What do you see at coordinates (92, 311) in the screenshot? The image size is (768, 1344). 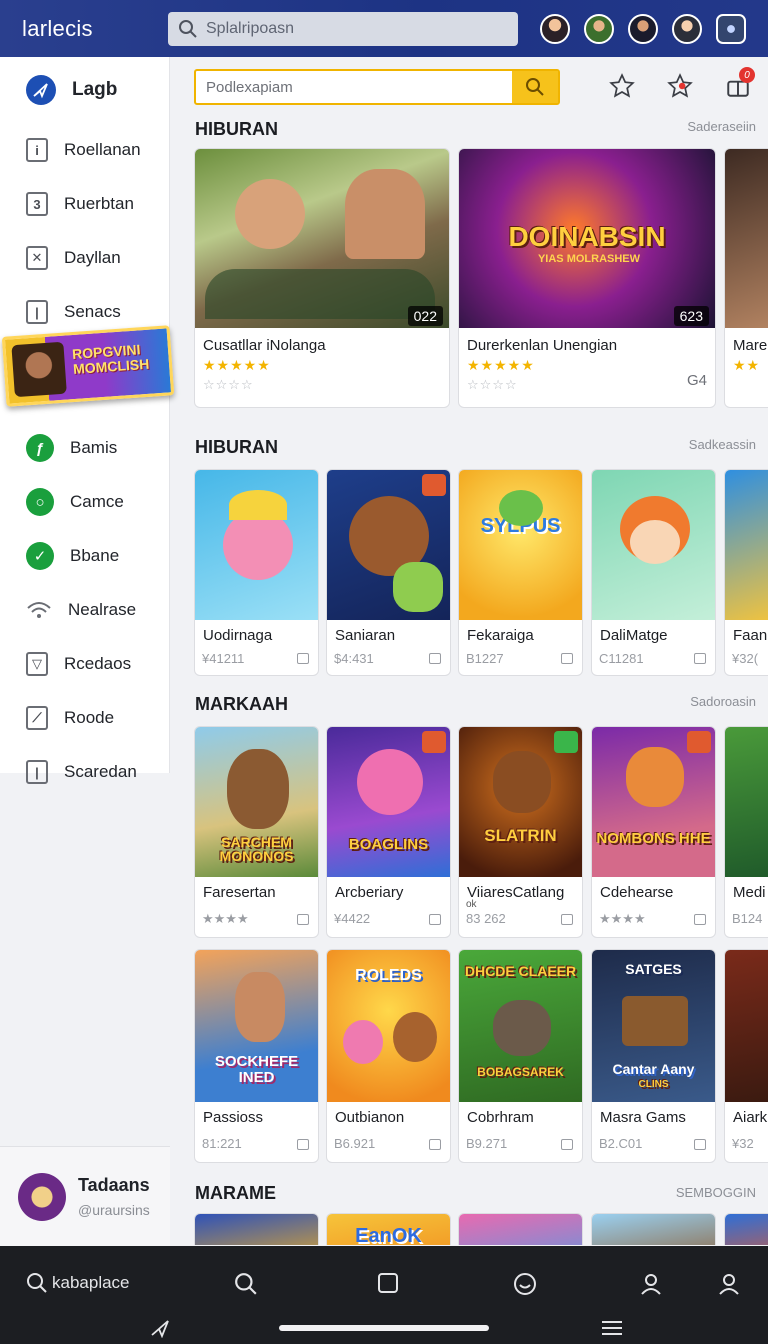 I see `sidebar-item-label: Senacs` at bounding box center [92, 311].